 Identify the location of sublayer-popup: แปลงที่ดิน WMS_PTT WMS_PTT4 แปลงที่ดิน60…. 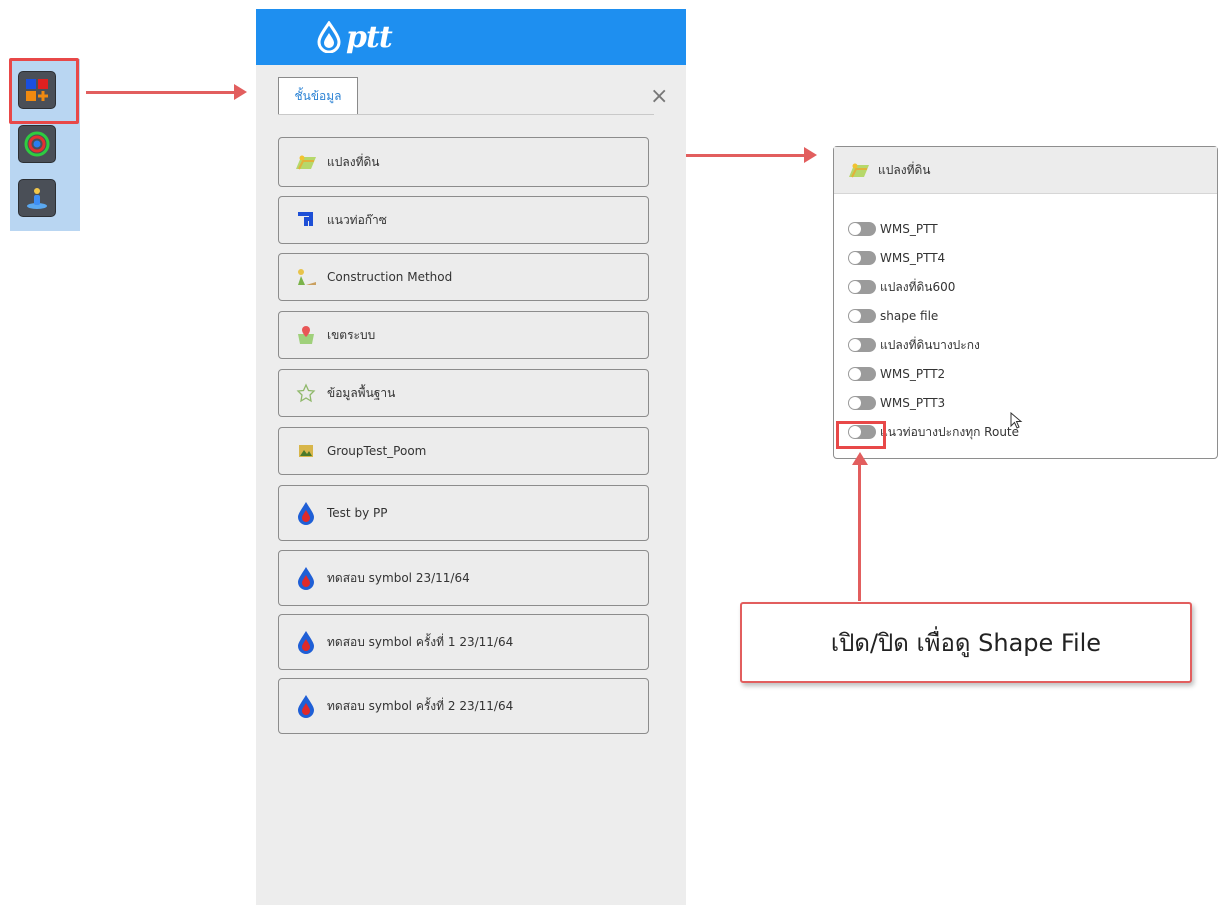
(1025, 302).